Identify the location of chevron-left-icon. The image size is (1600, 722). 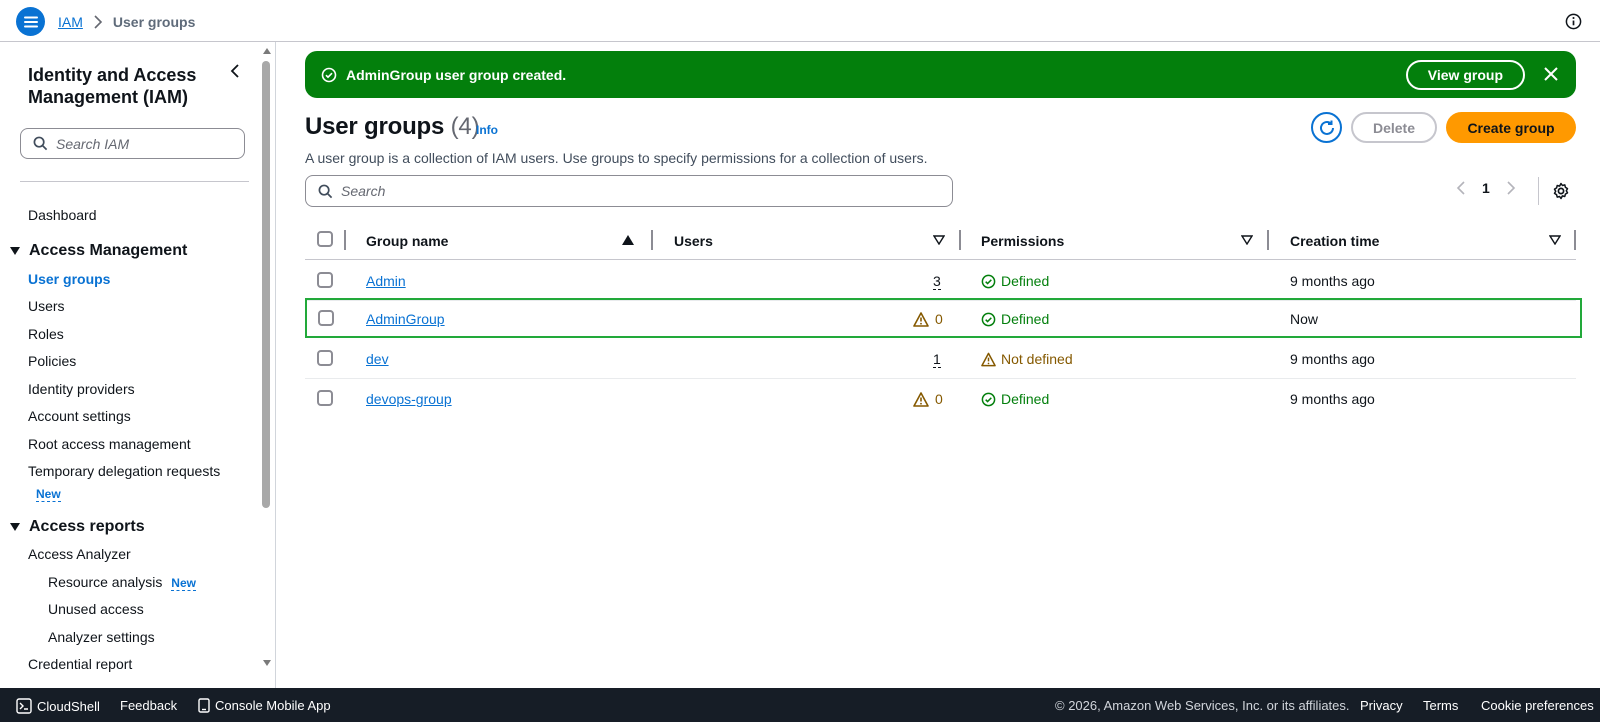
(1461, 188).